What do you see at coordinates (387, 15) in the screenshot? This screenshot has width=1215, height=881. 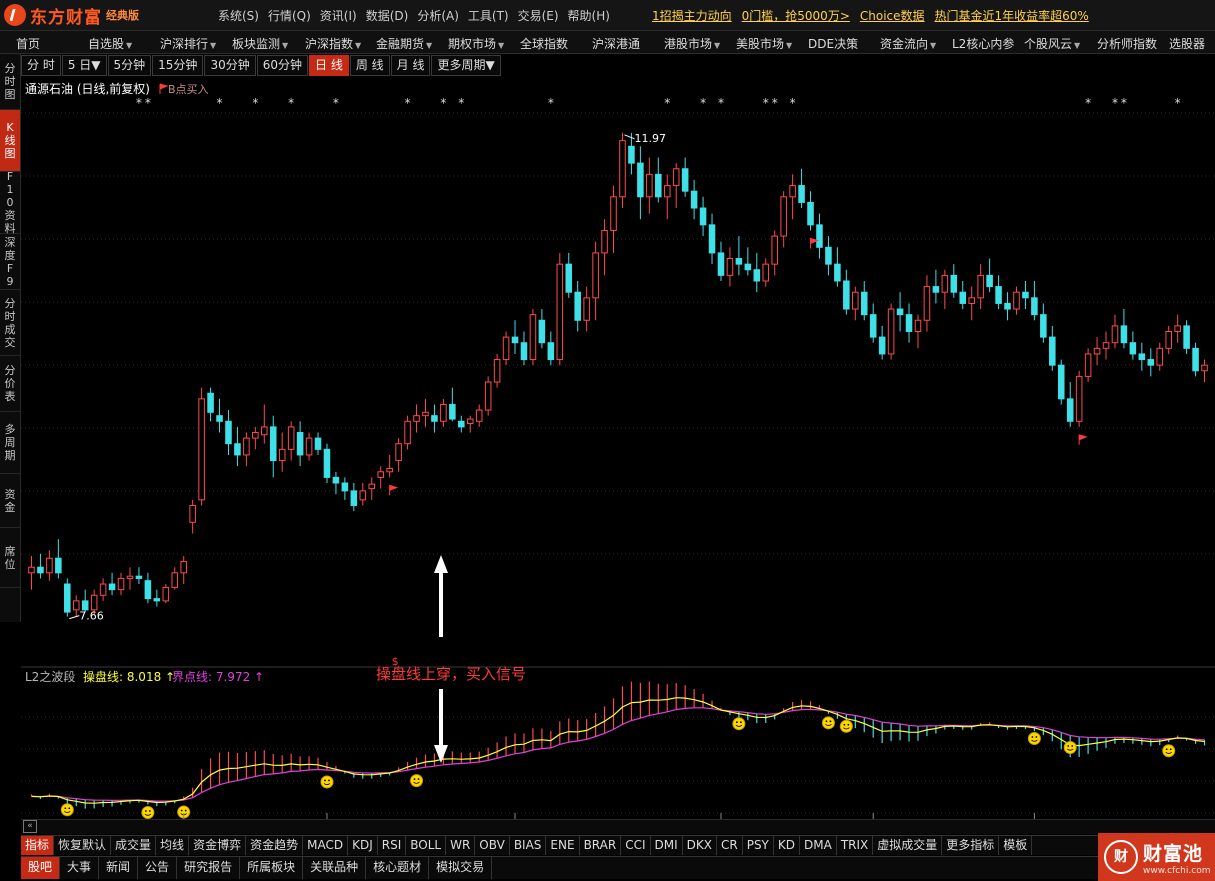 I see `menu-item: 数据(D)` at bounding box center [387, 15].